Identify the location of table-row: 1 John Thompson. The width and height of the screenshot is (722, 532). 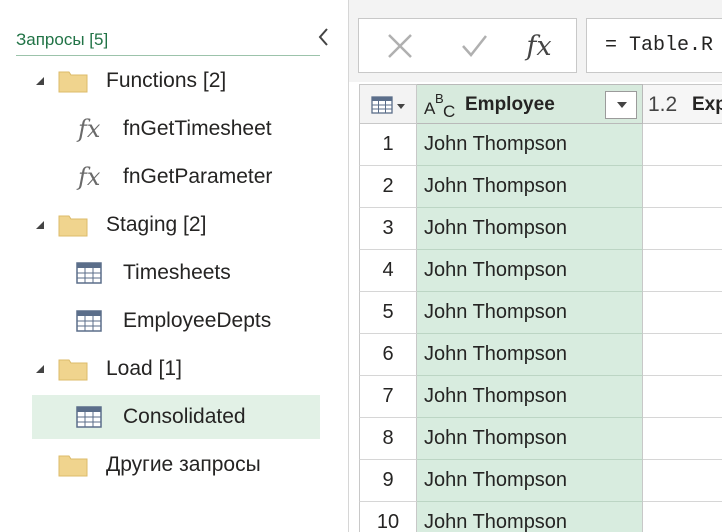
(540, 145).